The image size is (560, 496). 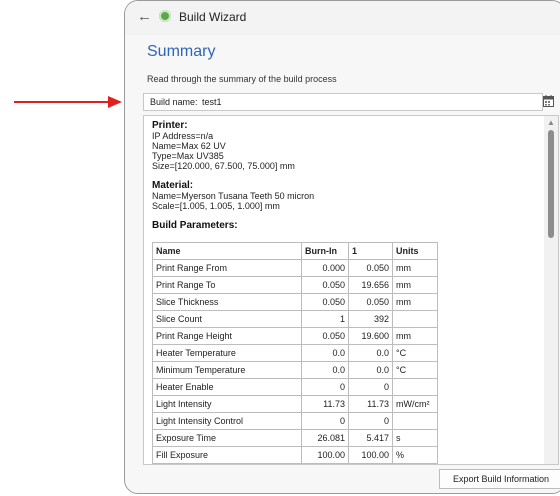 What do you see at coordinates (227, 455) in the screenshot?
I see `param-name: Fill Exposure` at bounding box center [227, 455].